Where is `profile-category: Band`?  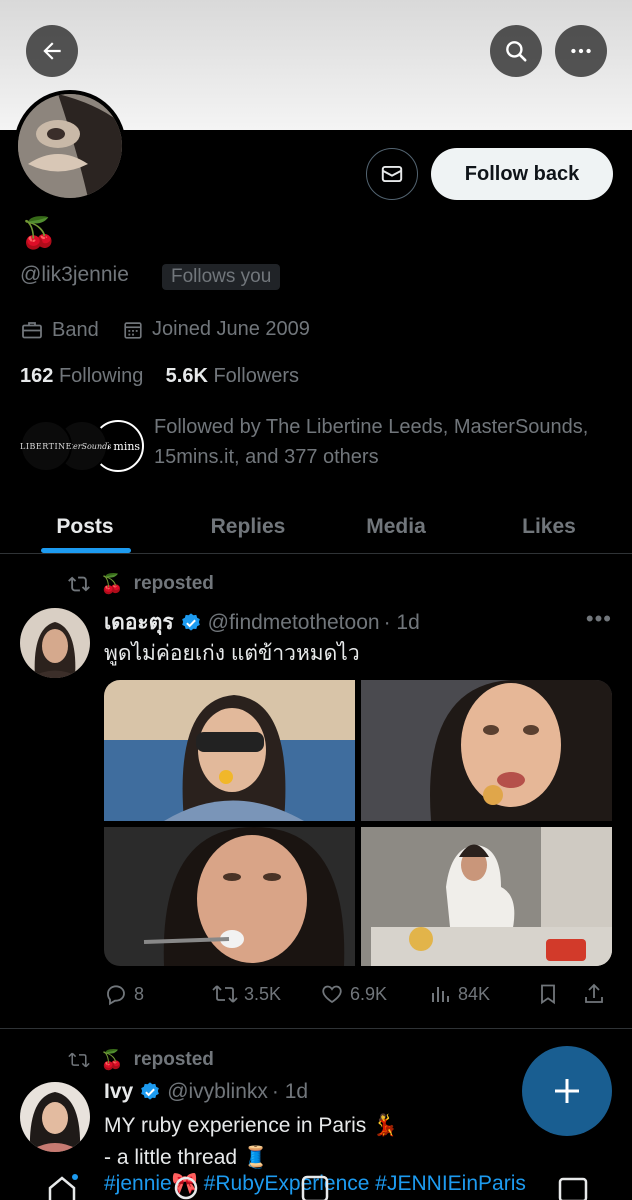
profile-category: Band is located at coordinates (59, 330).